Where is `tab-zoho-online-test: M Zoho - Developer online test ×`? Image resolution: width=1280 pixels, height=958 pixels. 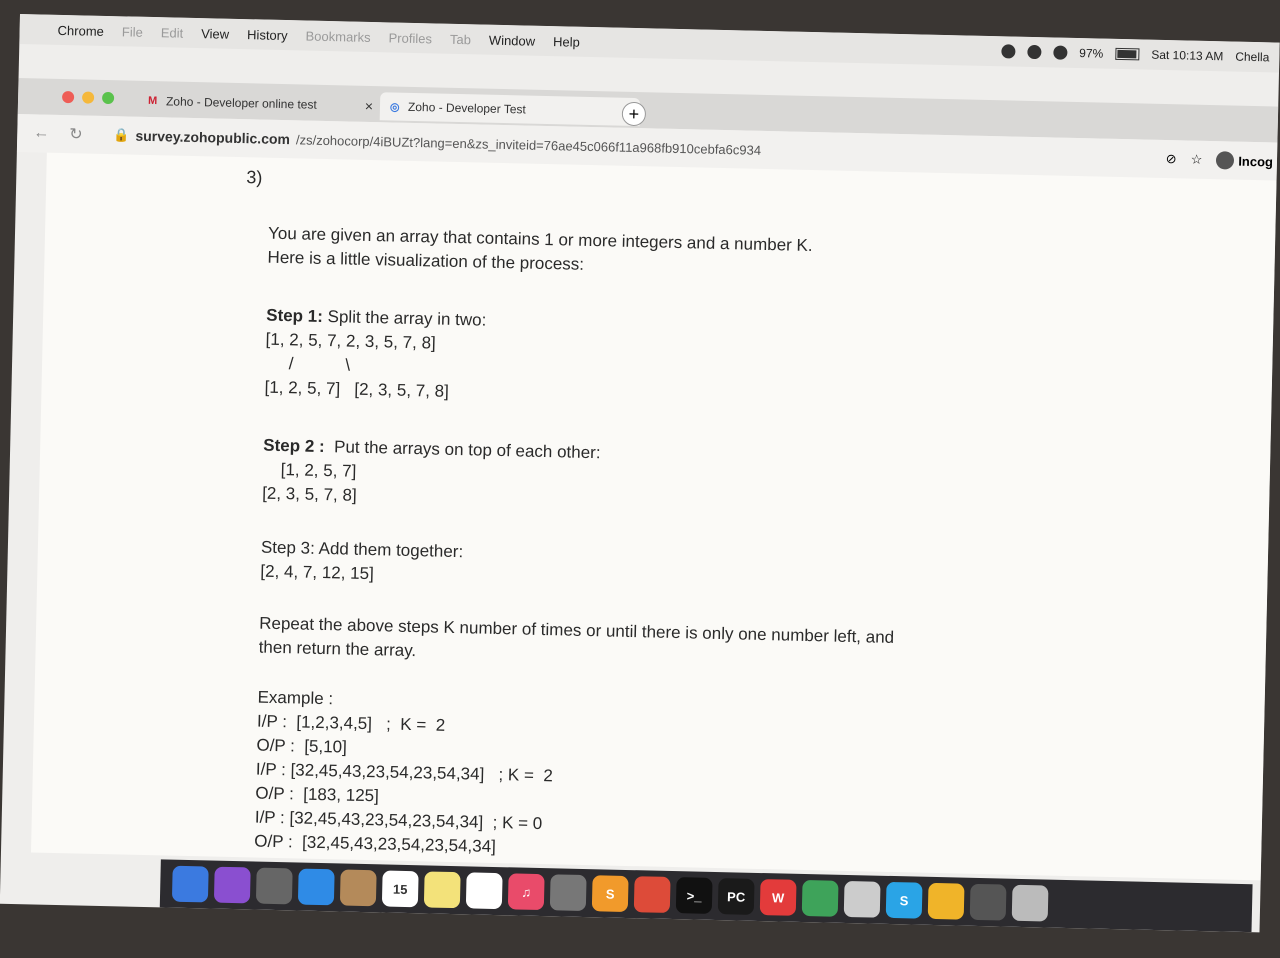 tab-zoho-online-test: M Zoho - Developer online test × is located at coordinates (261, 104).